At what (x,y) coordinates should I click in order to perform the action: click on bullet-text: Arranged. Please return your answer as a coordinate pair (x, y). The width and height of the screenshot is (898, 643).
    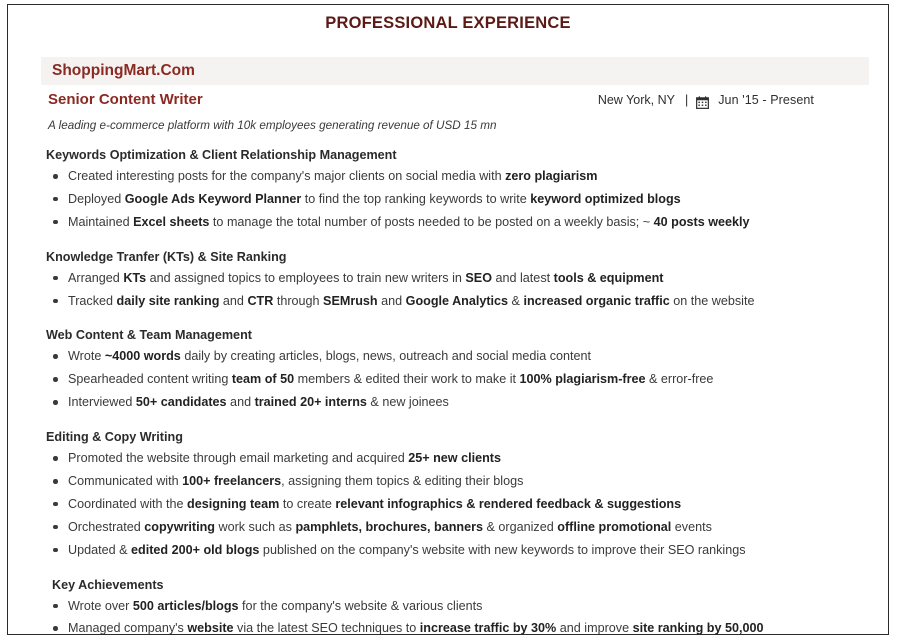
    Looking at the image, I should click on (96, 277).